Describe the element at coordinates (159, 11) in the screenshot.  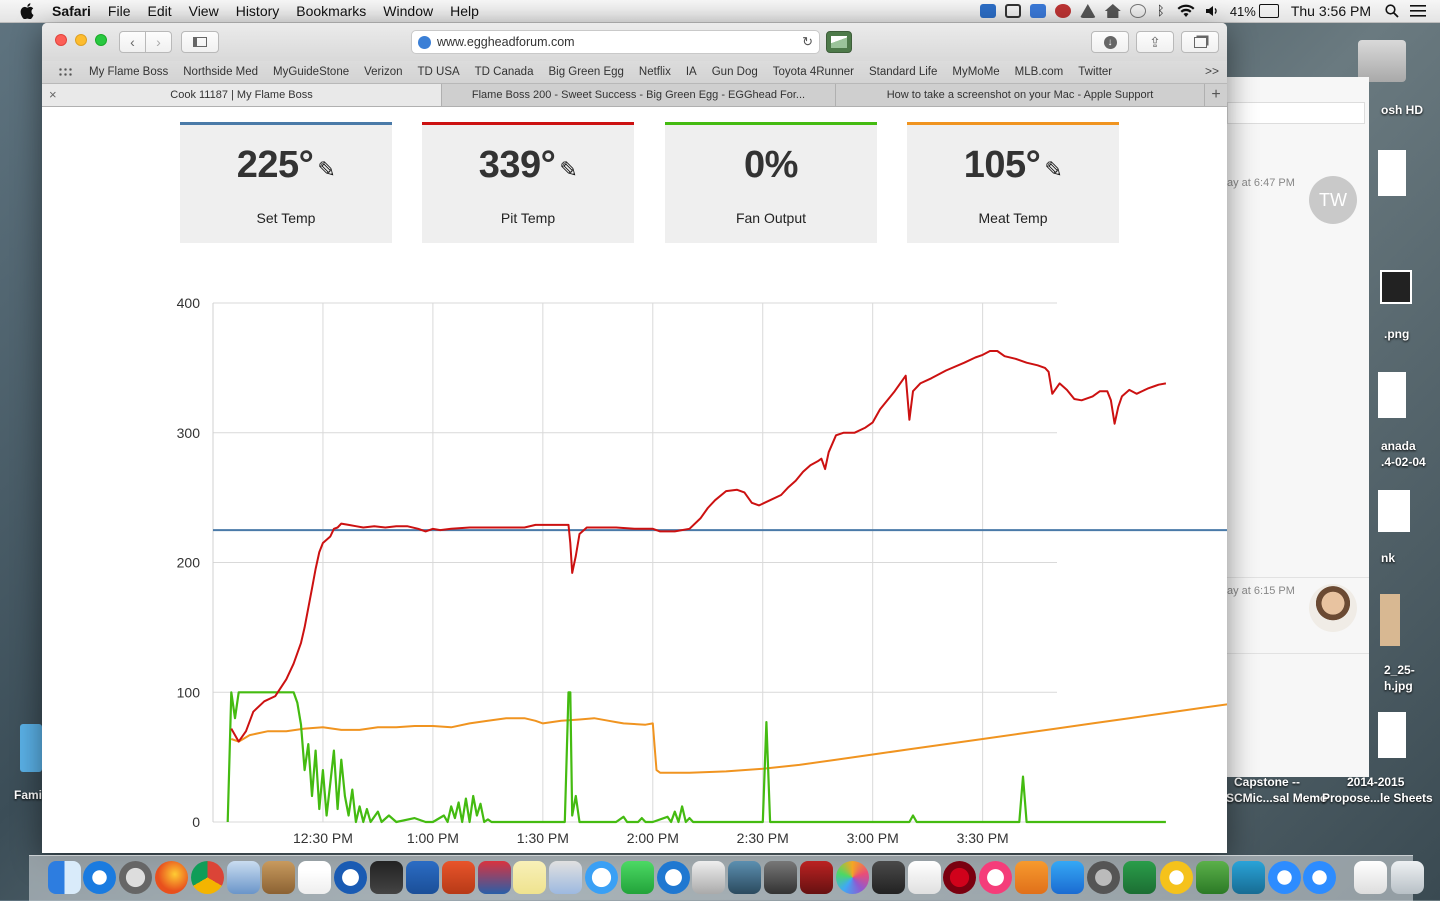
I see `menu-edit: Edit` at that location.